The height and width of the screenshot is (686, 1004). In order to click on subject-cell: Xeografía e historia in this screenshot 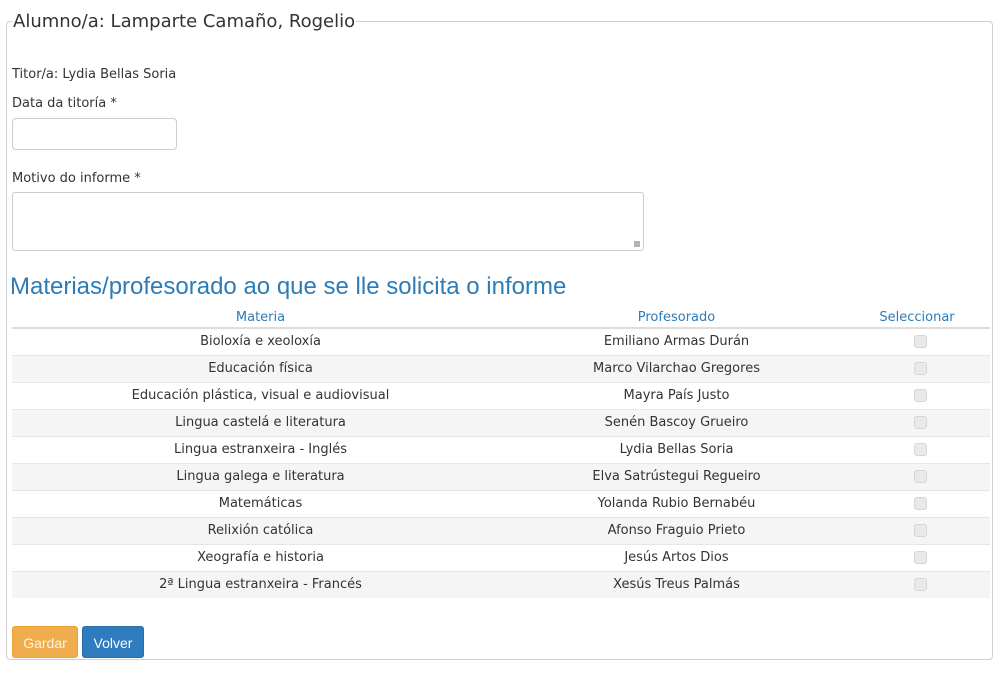, I will do `click(260, 558)`.